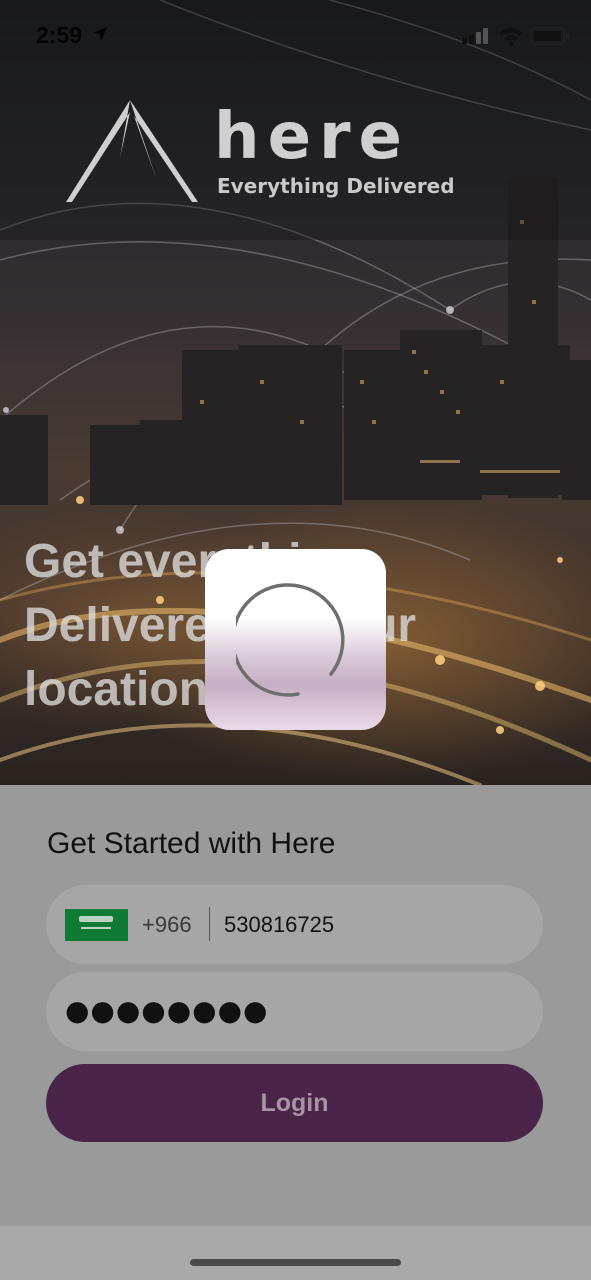 This screenshot has width=591, height=1280. I want to click on loading-overlay, so click(295, 639).